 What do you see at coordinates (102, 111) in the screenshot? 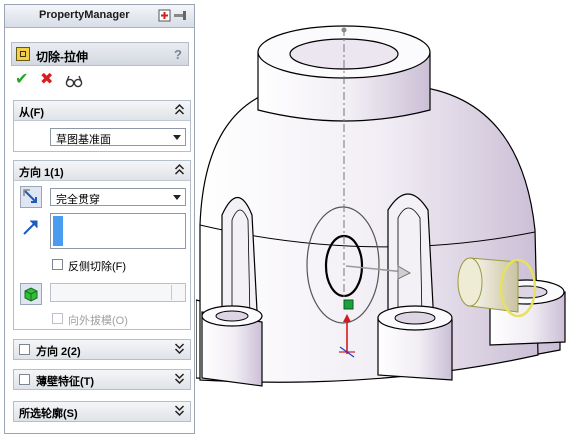
I see `from-group-header: 从(F)` at bounding box center [102, 111].